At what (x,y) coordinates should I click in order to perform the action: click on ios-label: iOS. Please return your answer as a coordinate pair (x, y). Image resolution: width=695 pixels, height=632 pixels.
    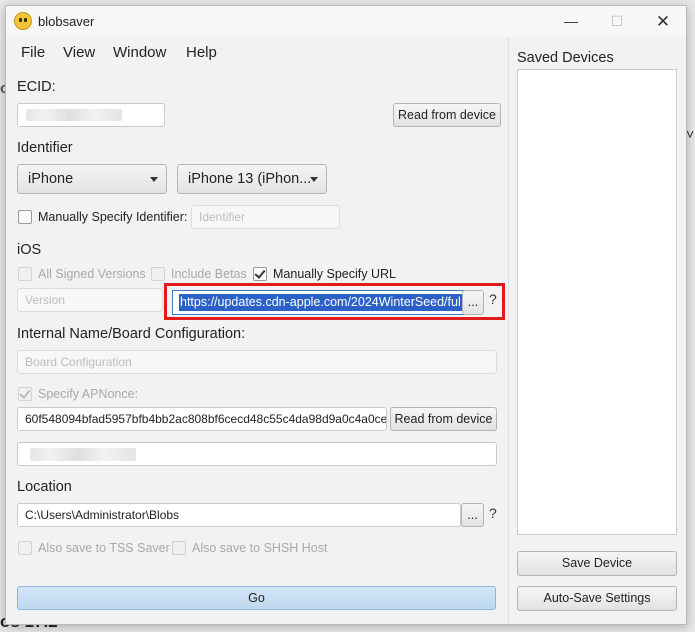
    Looking at the image, I should click on (29, 250).